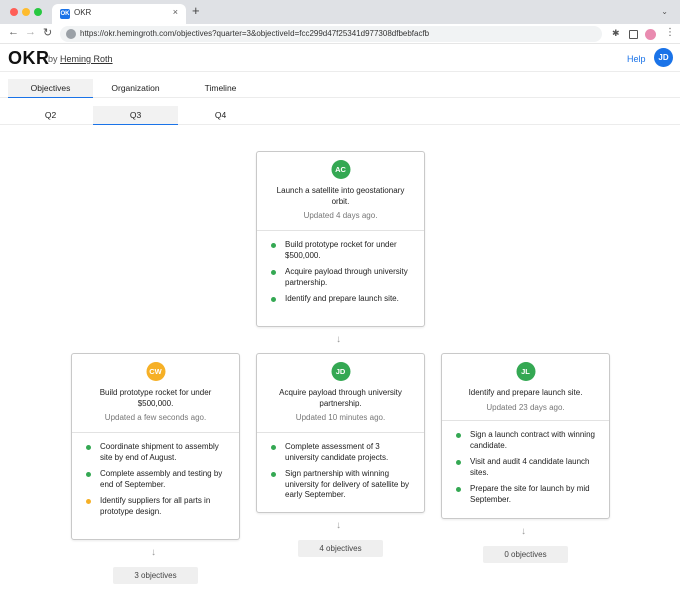 This screenshot has width=680, height=597. What do you see at coordinates (26, 12) in the screenshot?
I see `minimize-window-button` at bounding box center [26, 12].